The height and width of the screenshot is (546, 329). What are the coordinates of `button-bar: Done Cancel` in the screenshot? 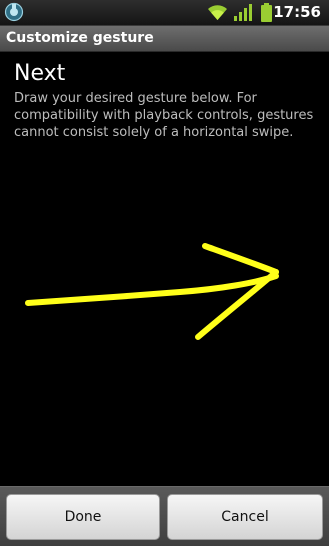 It's located at (164, 516).